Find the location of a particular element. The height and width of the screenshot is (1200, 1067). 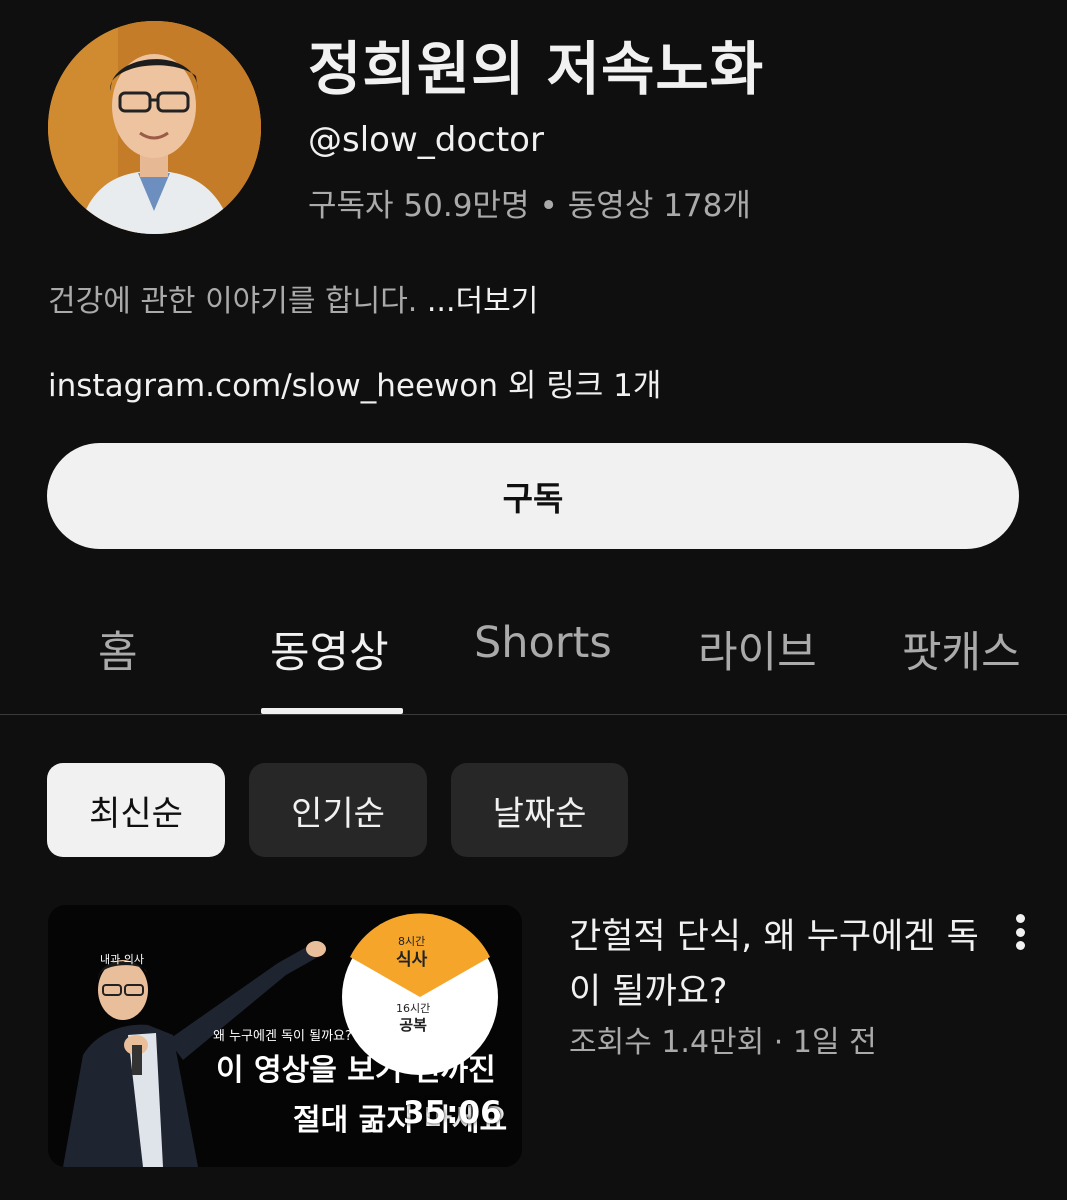

video-duration: 35:06 is located at coordinates (452, 1113).